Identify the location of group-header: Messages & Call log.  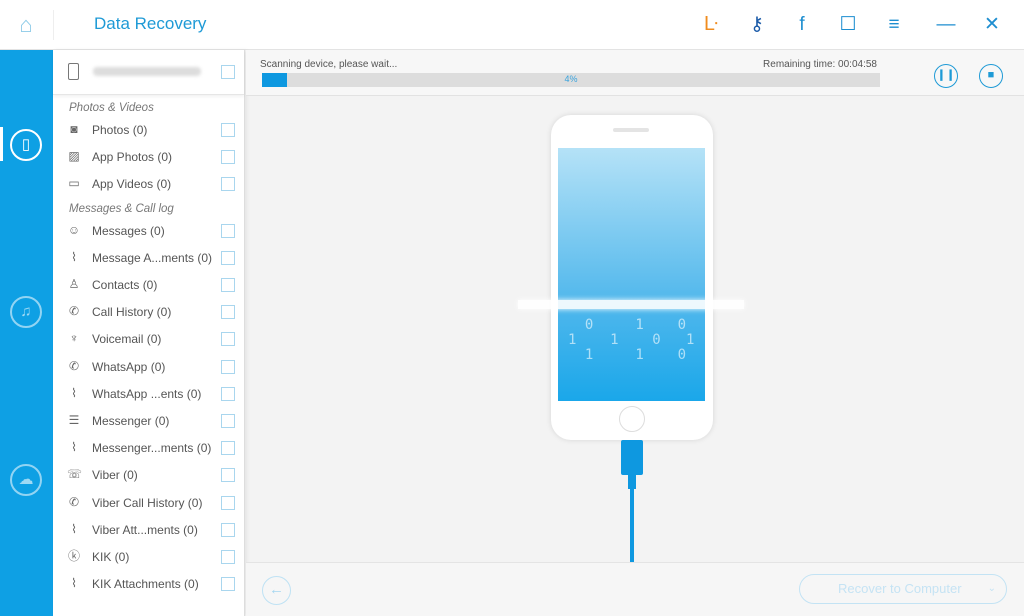
(121, 208).